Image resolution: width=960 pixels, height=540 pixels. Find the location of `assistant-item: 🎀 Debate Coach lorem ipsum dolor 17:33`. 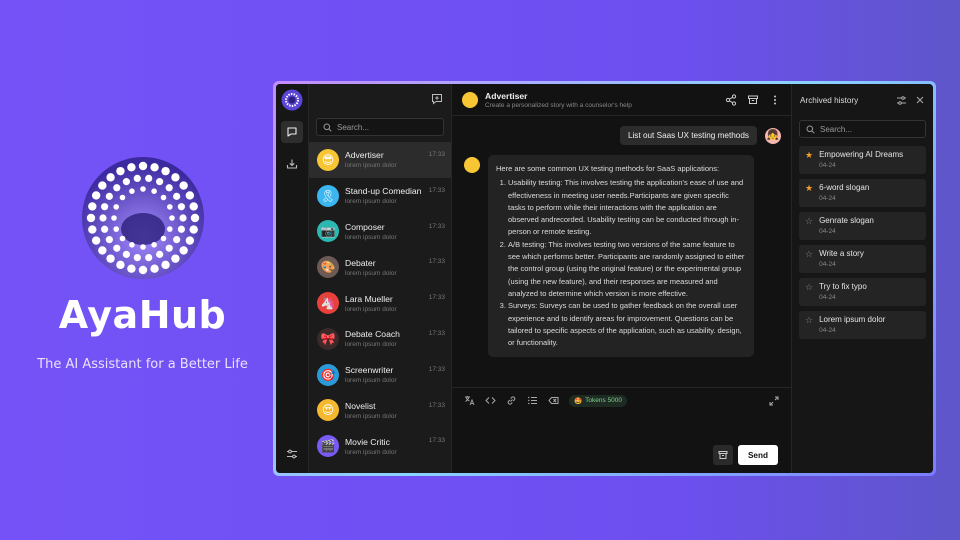

assistant-item: 🎀 Debate Coach lorem ipsum dolor 17:33 is located at coordinates (380, 339).